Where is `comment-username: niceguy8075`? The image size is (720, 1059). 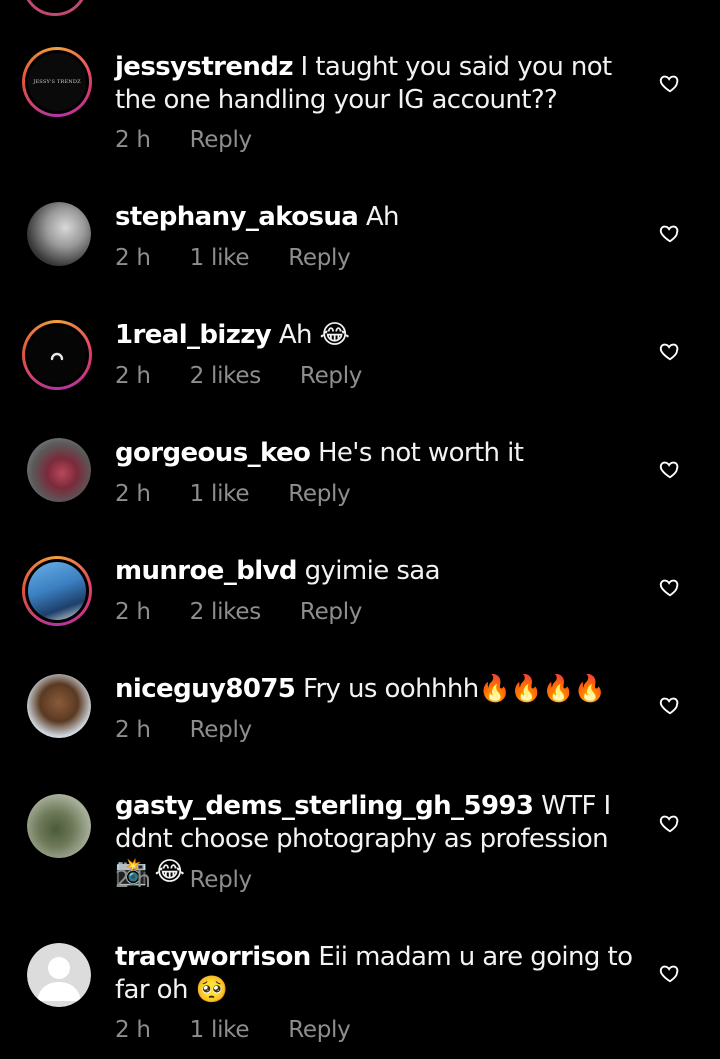 comment-username: niceguy8075 is located at coordinates (205, 689).